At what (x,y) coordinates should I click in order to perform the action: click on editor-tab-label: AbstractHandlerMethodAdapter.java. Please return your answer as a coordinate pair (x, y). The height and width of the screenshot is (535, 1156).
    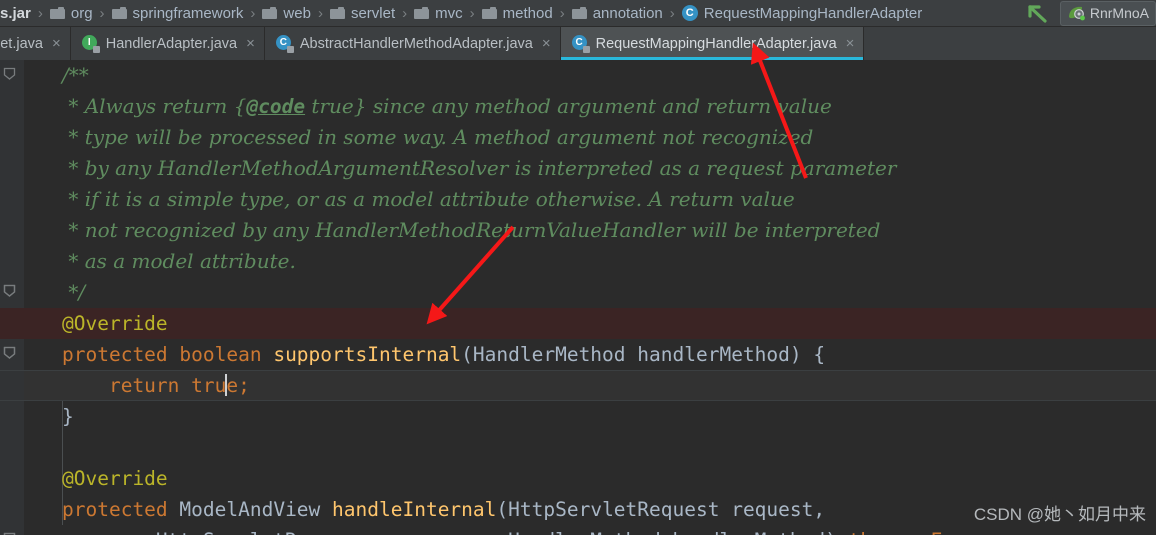
    Looking at the image, I should click on (416, 43).